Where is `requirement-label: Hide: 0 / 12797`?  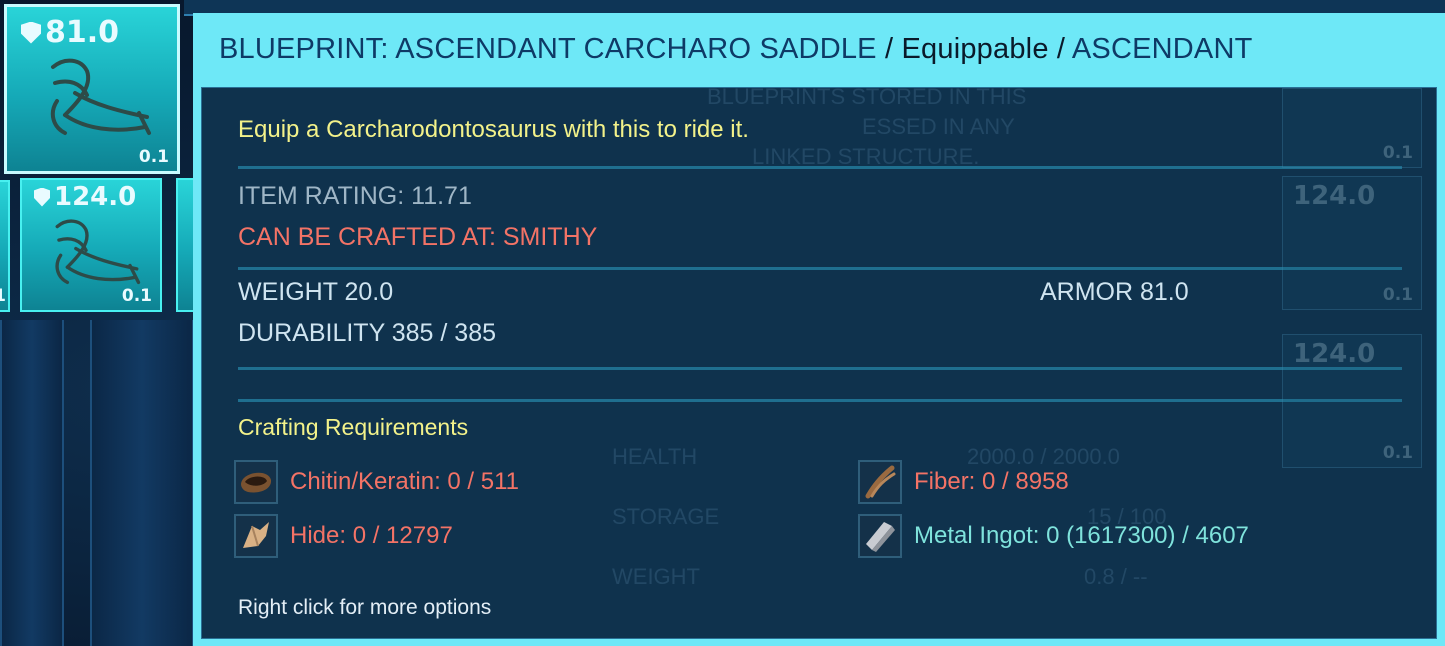 requirement-label: Hide: 0 / 12797 is located at coordinates (371, 535).